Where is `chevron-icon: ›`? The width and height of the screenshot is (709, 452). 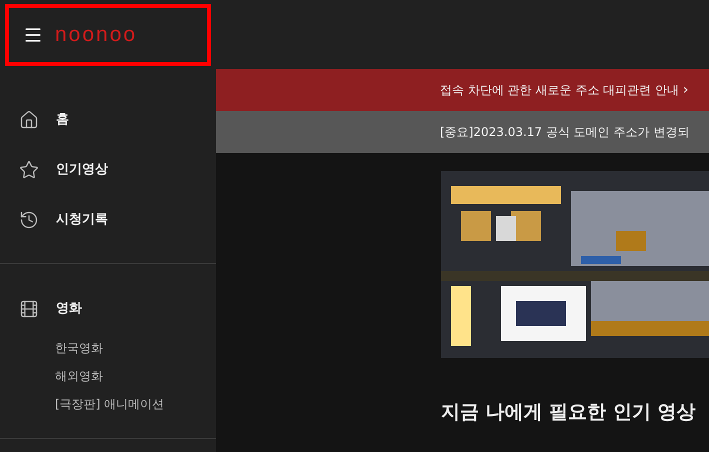
chevron-icon: › is located at coordinates (685, 90).